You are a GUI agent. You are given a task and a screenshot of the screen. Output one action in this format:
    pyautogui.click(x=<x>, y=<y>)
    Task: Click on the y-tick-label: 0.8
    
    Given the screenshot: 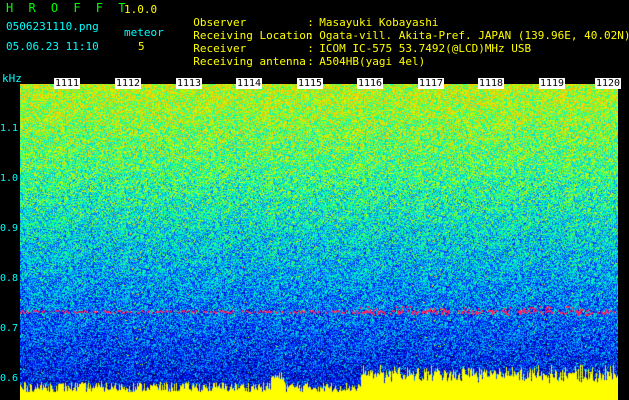 What is the action you would take?
    pyautogui.click(x=9, y=278)
    